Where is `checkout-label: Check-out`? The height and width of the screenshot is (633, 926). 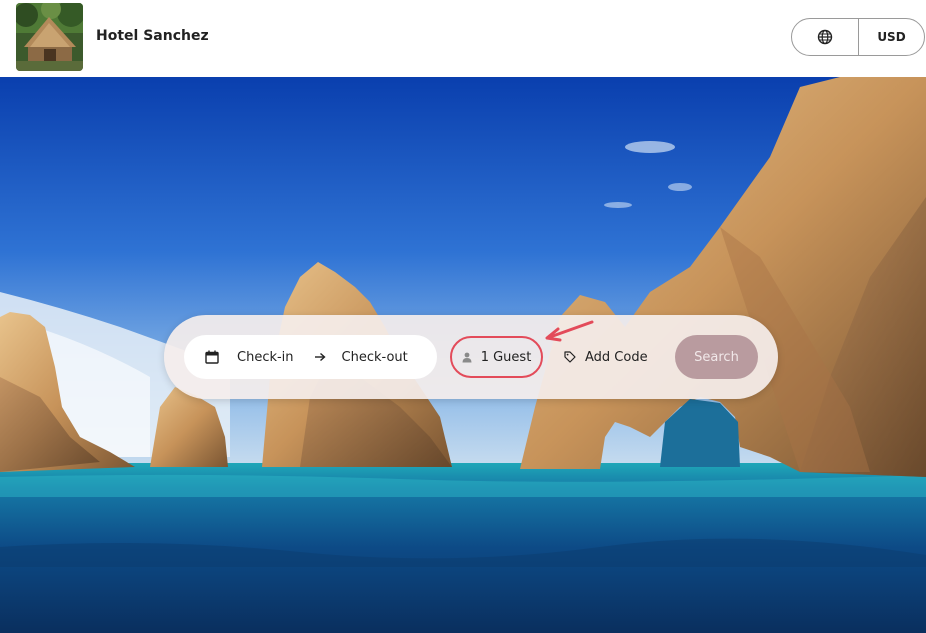
checkout-label: Check-out is located at coordinates (375, 357).